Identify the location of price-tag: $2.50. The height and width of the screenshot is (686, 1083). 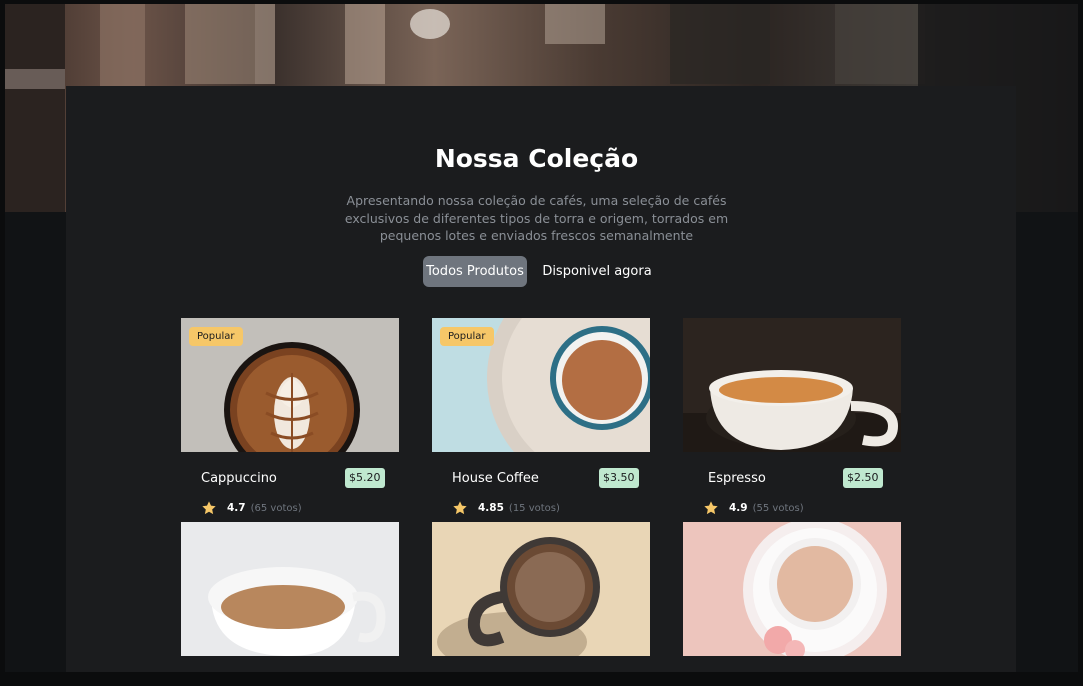
(863, 478).